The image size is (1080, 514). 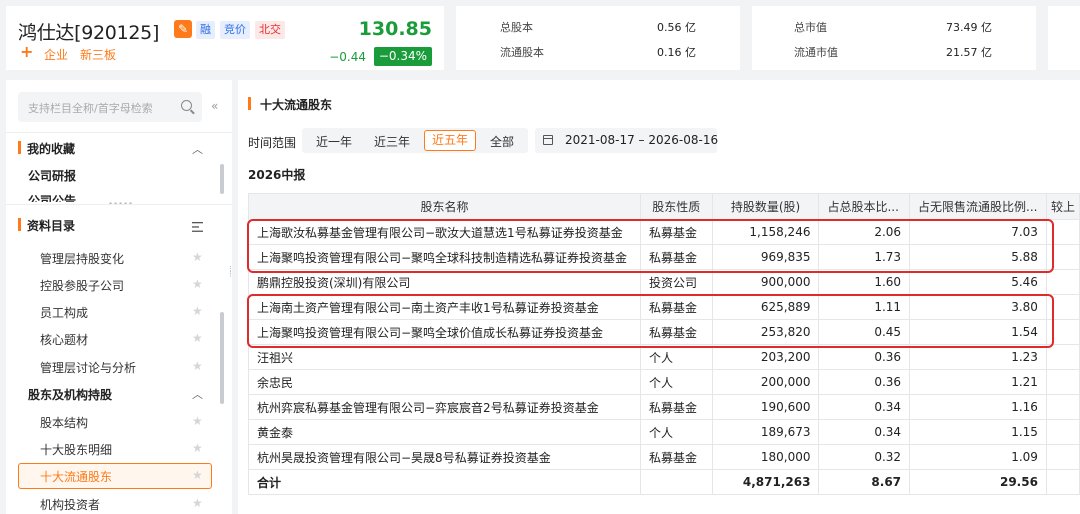 I want to click on tag-enterprise: 企业, so click(x=56, y=55).